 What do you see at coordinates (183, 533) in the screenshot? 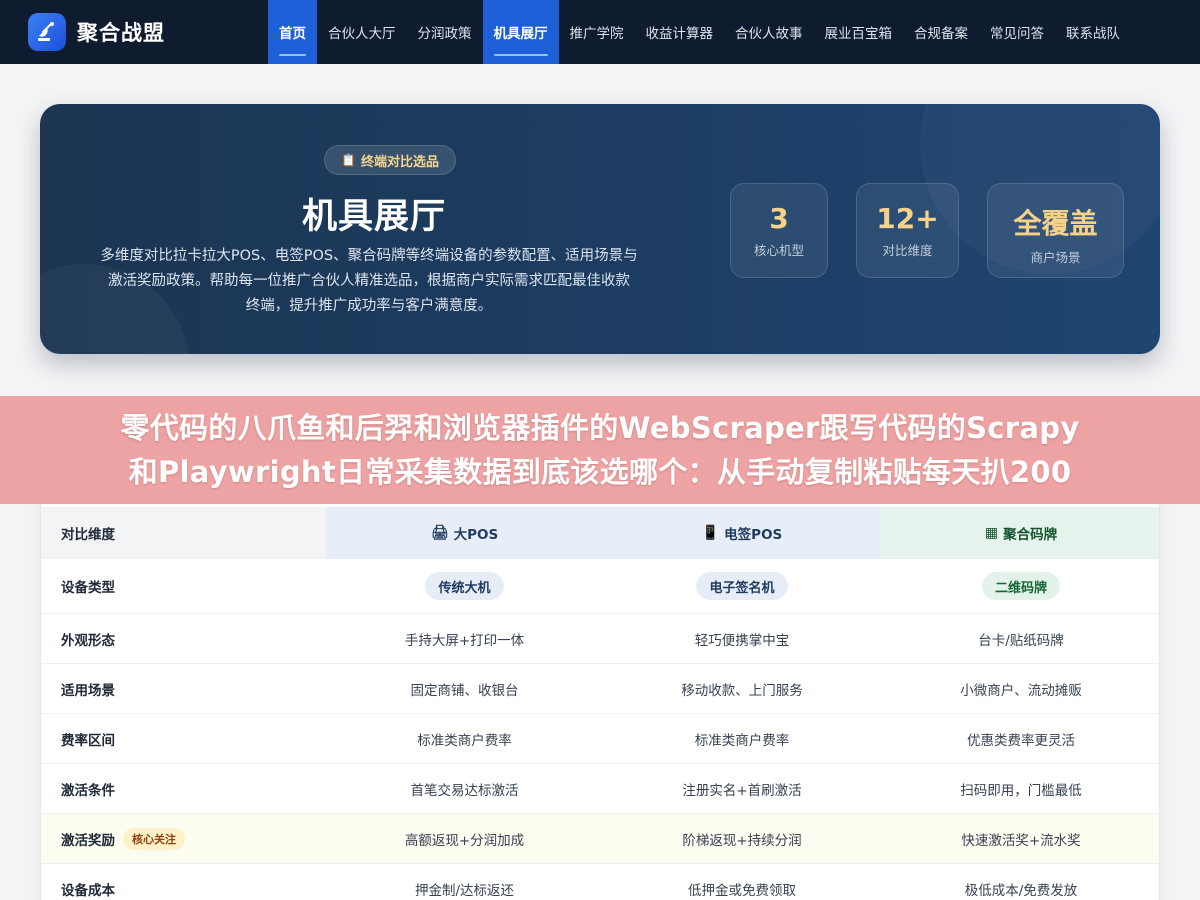
I see `header-dimension: 对比维度` at bounding box center [183, 533].